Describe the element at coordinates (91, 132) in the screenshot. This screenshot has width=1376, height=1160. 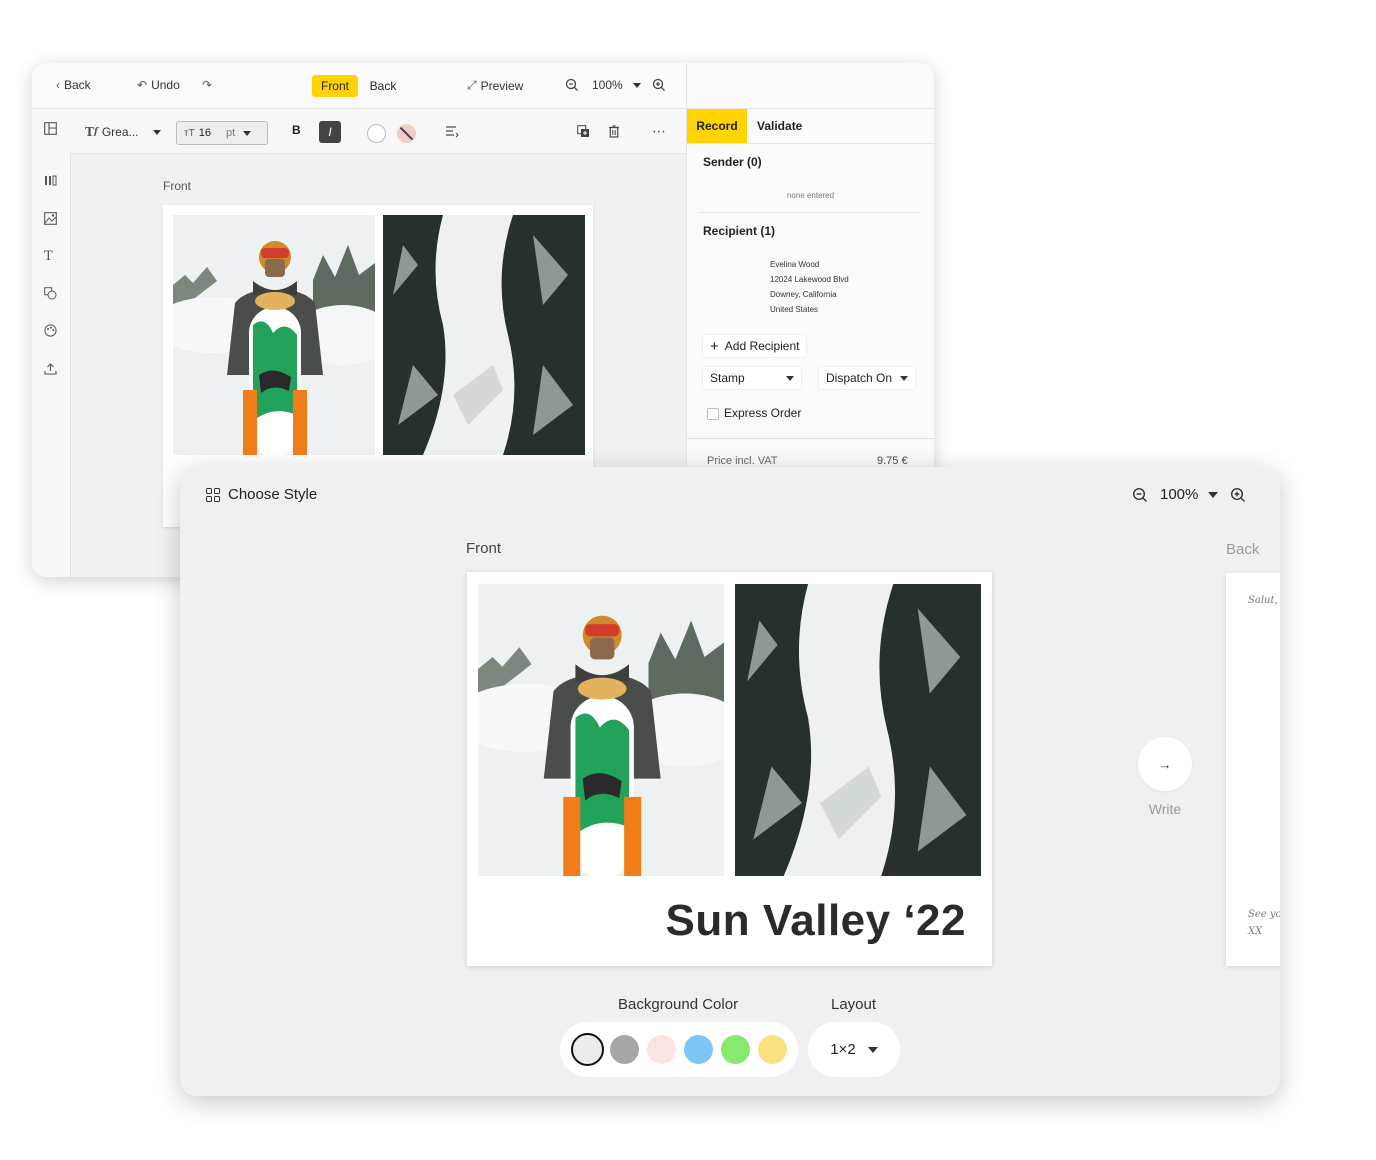
I see `font-icon: Tf` at that location.